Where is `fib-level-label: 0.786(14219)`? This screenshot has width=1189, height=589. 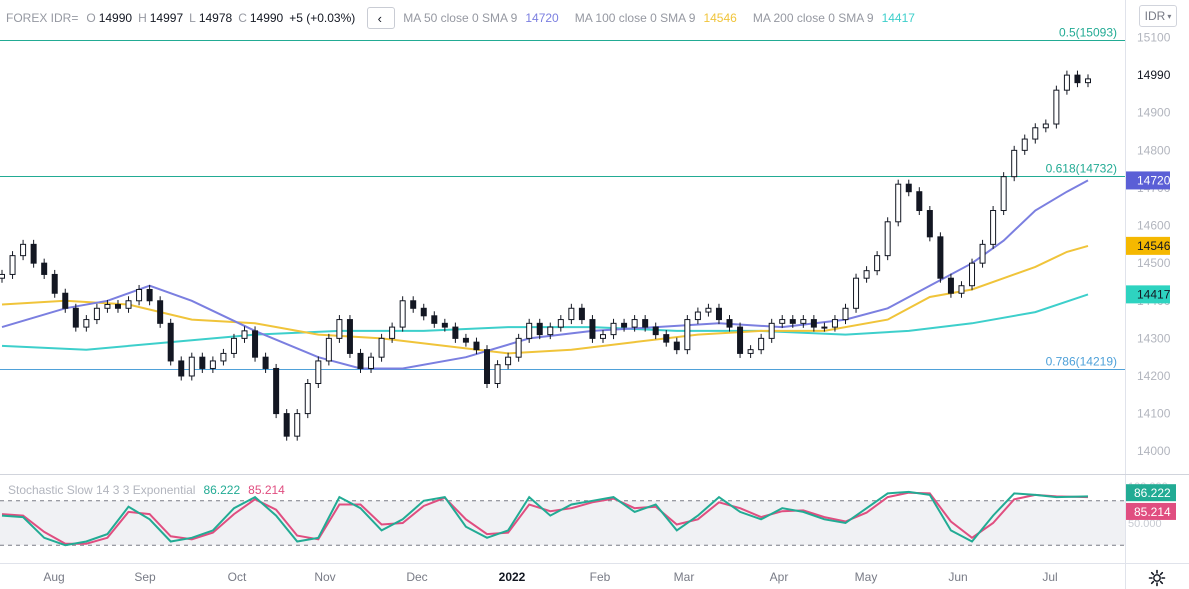 fib-level-label: 0.786(14219) is located at coordinates (1081, 362).